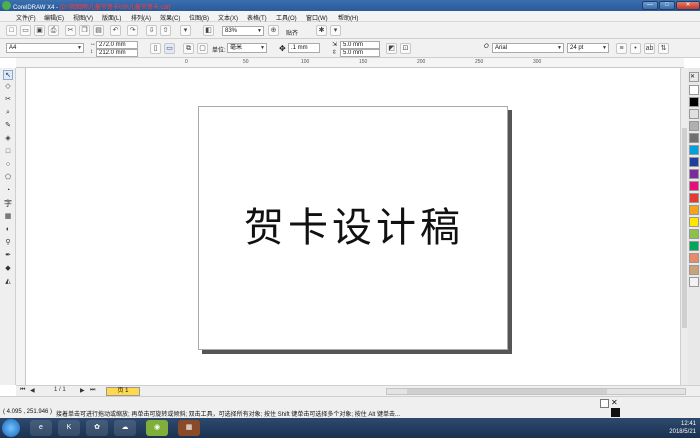 The height and width of the screenshot is (438, 700). I want to click on all-pages-icon: ⧉, so click(188, 48).